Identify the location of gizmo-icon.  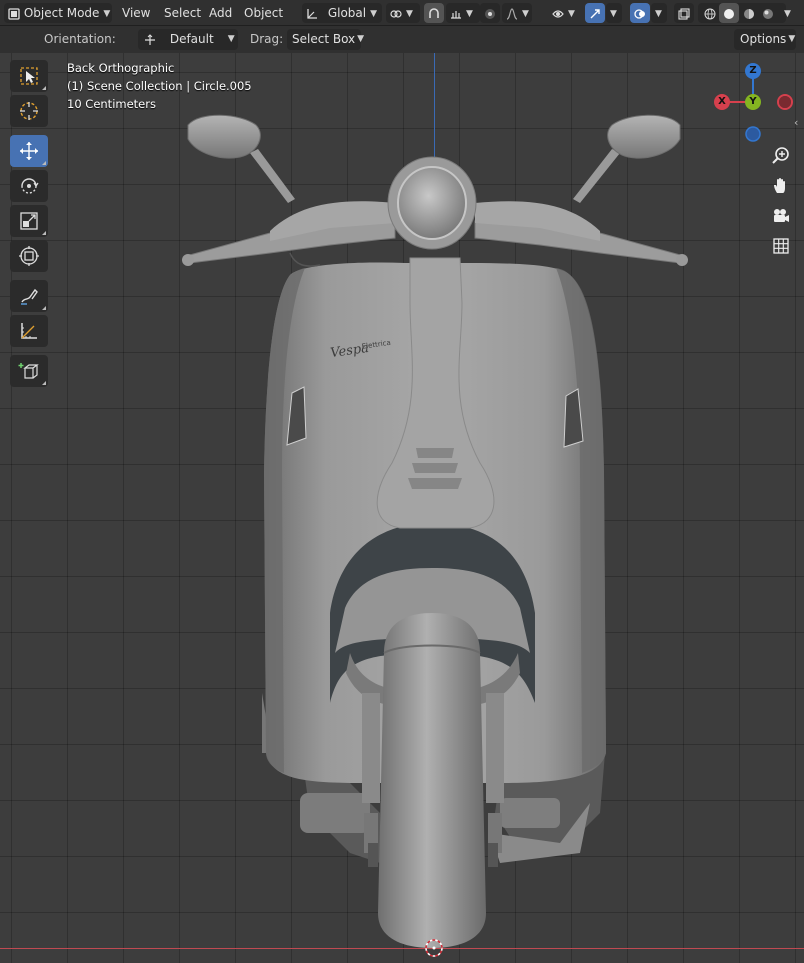
(595, 13).